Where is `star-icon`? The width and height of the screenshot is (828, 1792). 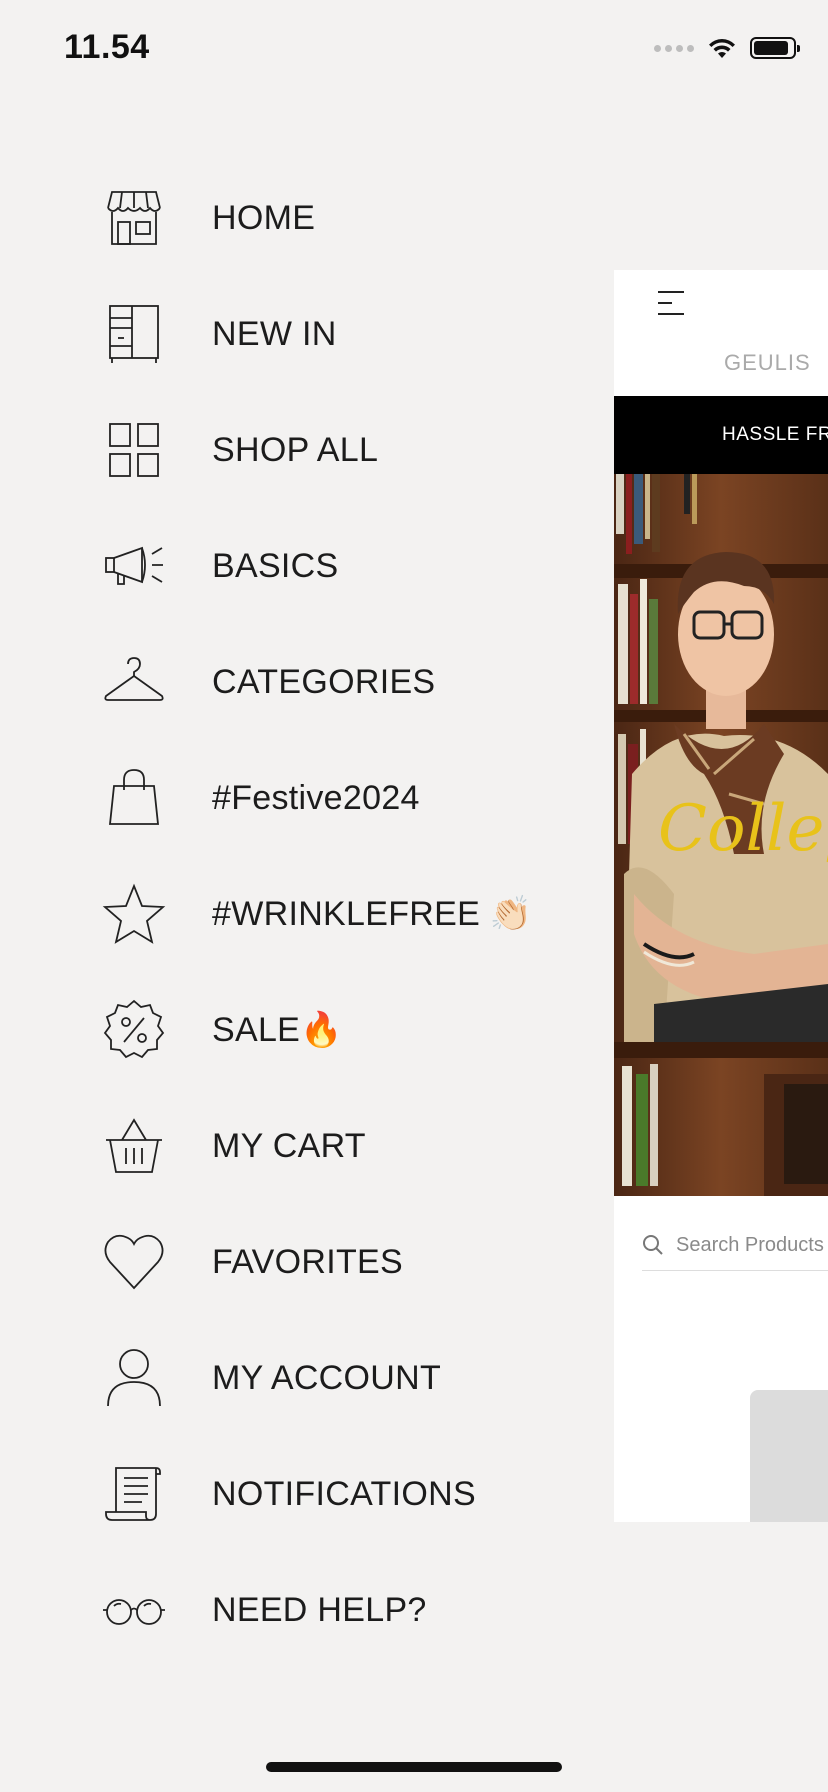 star-icon is located at coordinates (134, 914).